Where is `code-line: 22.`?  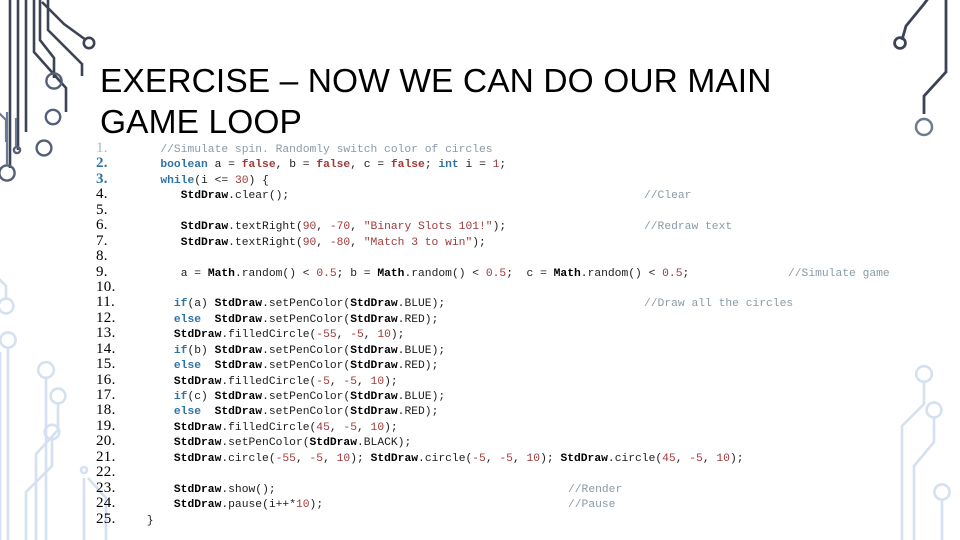 code-line: 22. is located at coordinates (528, 472).